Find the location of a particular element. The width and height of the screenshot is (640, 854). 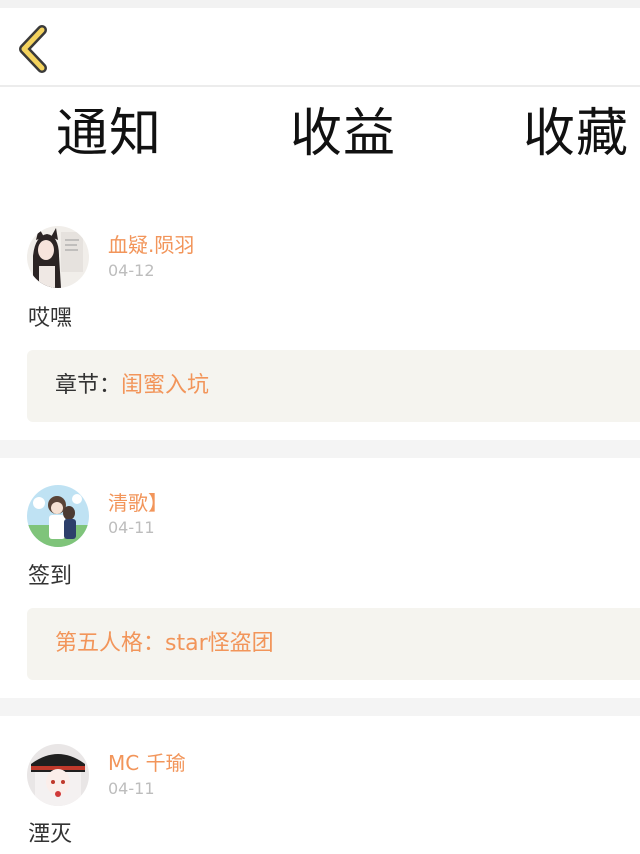

chapter-title: 第五人格：star怪盗团 is located at coordinates (164, 643).